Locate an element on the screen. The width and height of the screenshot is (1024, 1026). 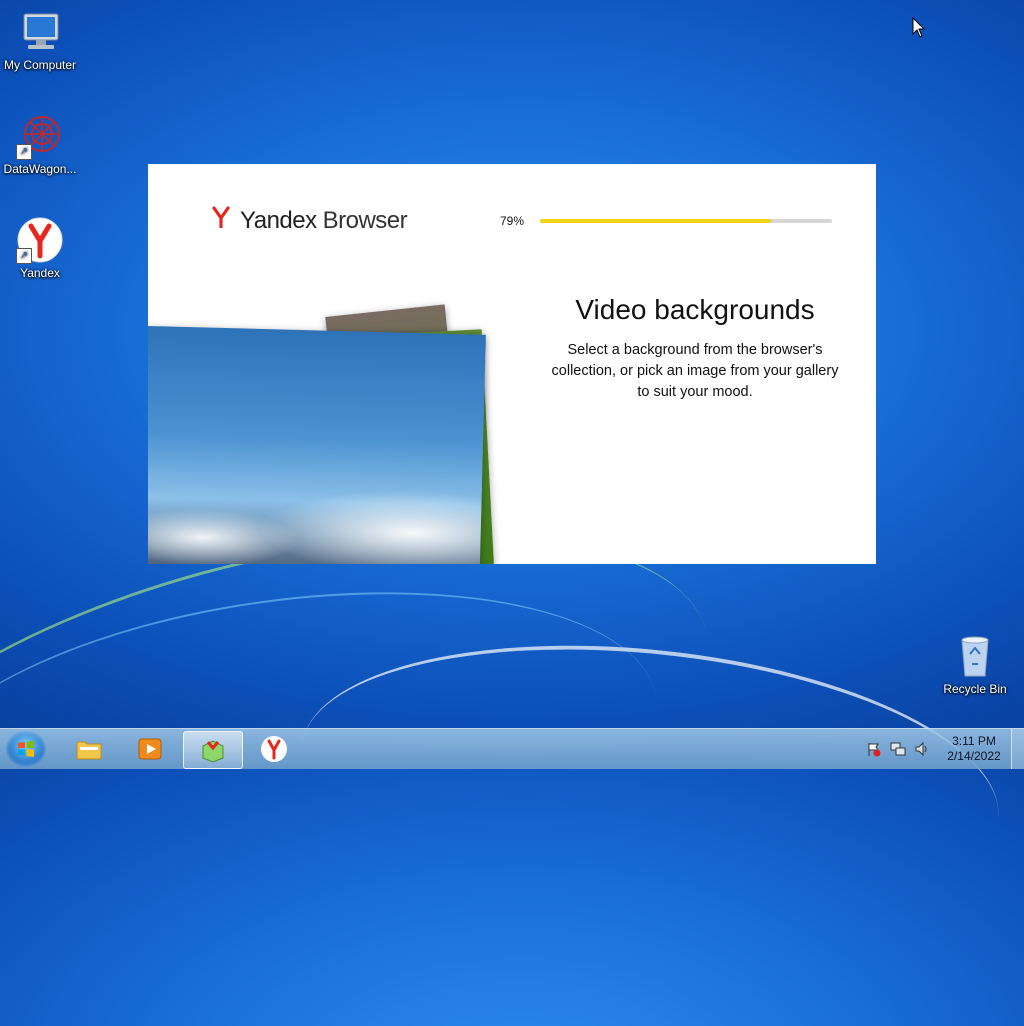
taskbar-media-player-button is located at coordinates (150, 749).